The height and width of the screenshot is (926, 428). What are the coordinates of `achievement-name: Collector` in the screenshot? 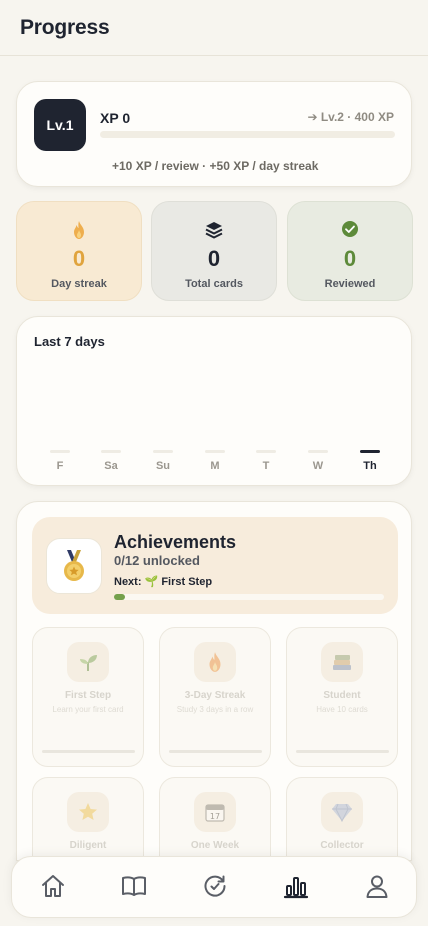 It's located at (342, 845).